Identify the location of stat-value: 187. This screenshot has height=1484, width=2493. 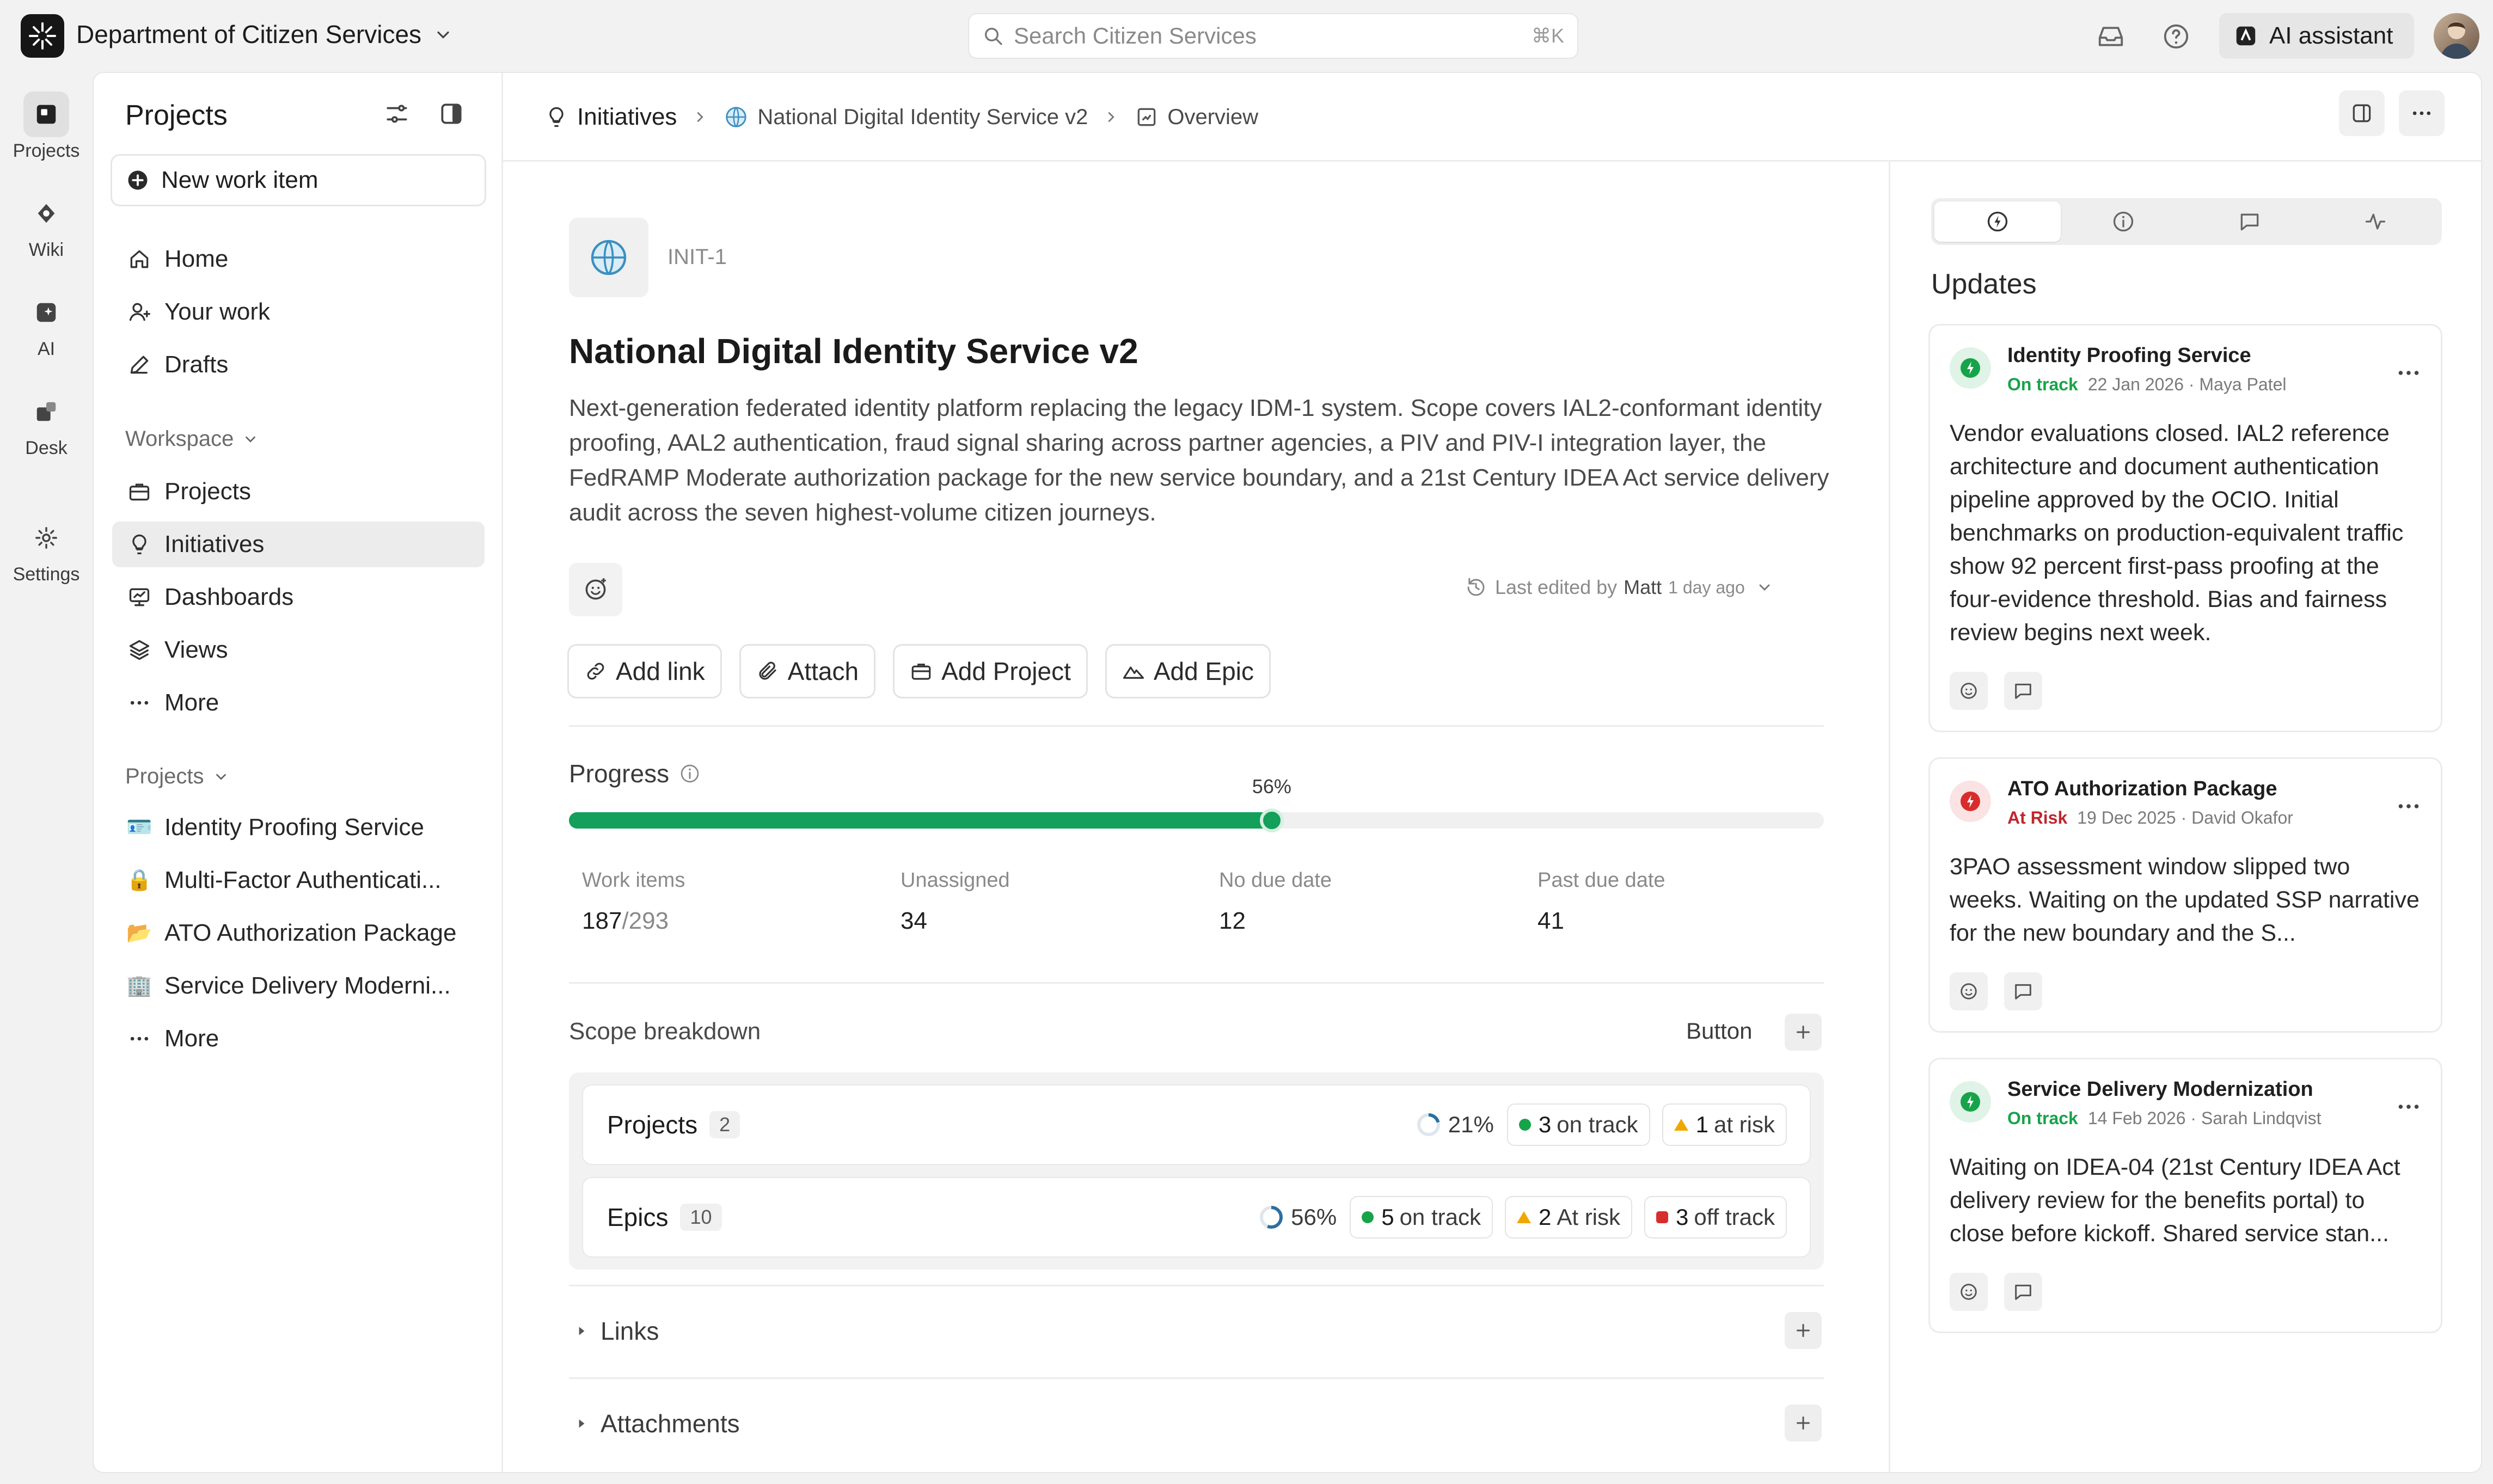
(602, 920).